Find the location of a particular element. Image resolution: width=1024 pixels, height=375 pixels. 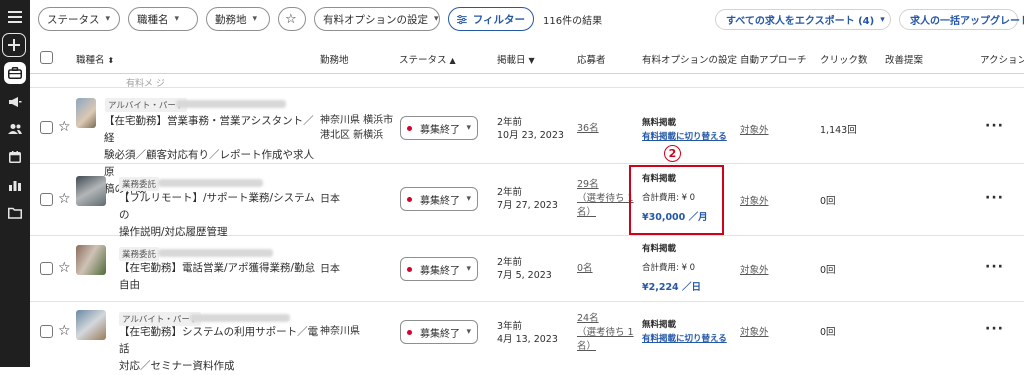

column-paid-option: 有料オプションの設定 is located at coordinates (690, 60).